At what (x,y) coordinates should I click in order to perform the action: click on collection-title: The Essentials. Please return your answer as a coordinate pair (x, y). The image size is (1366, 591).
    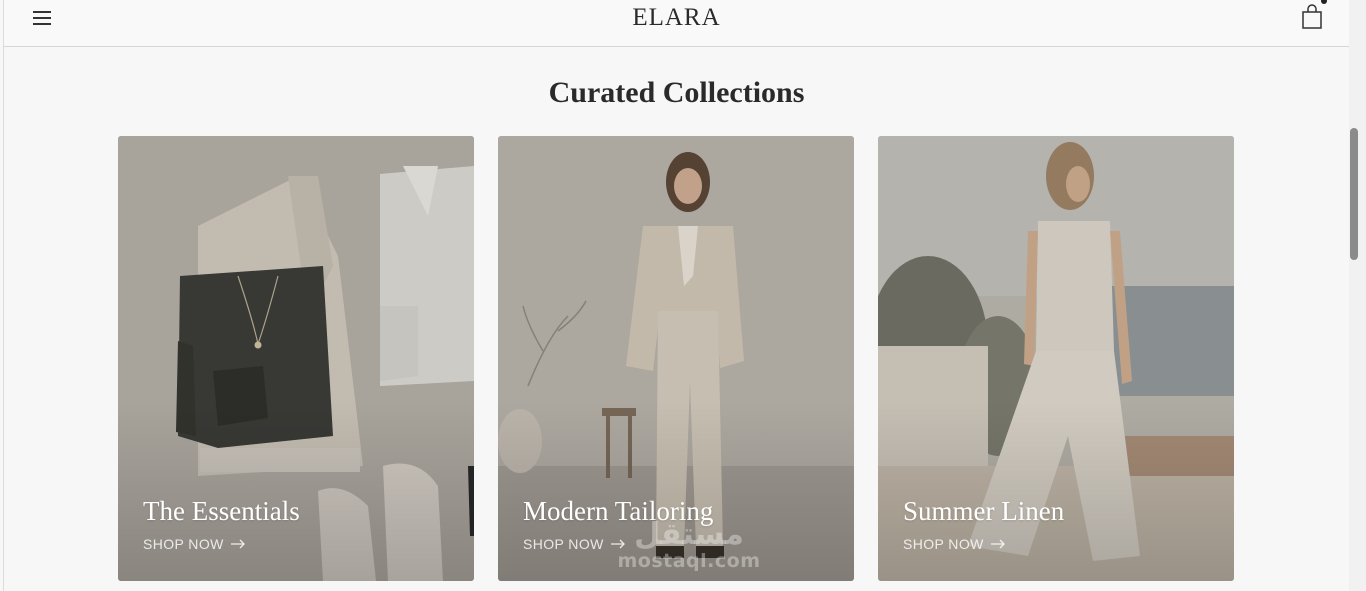
    Looking at the image, I should click on (221, 511).